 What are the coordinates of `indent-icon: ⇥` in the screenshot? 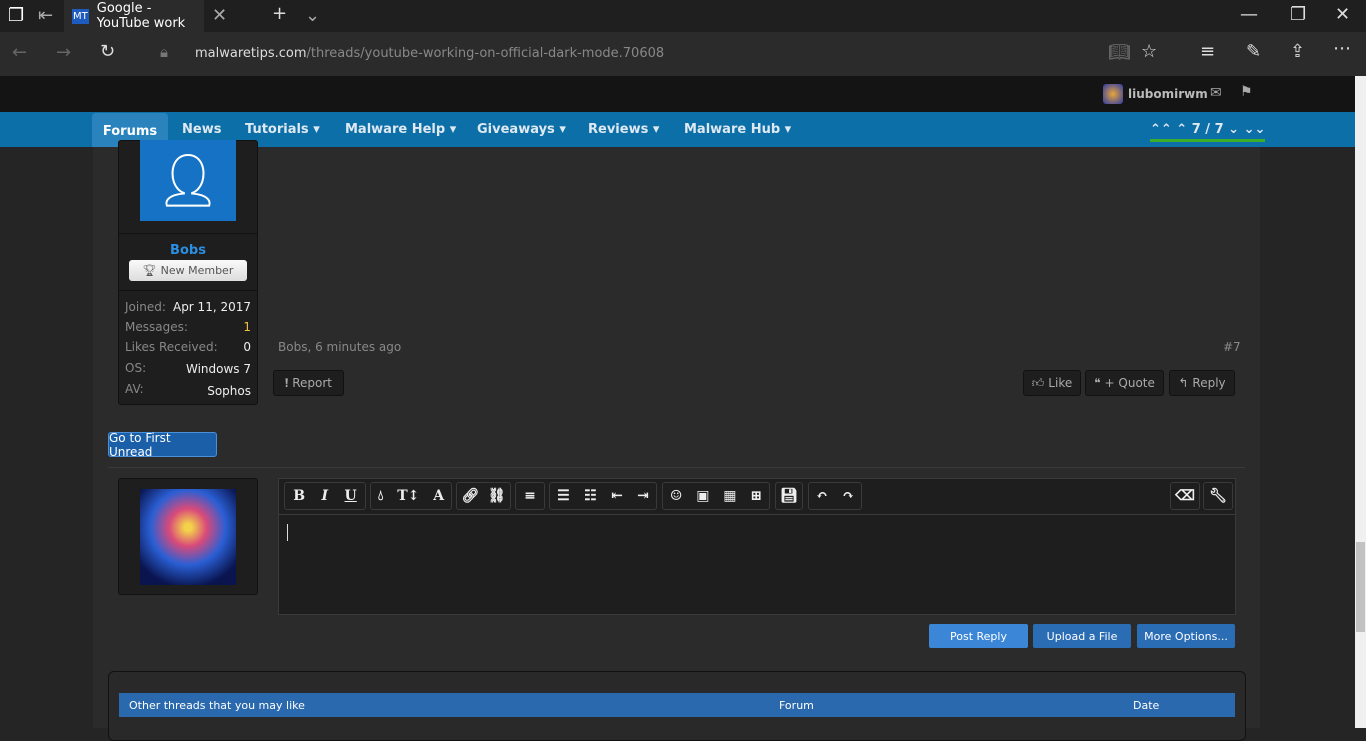 It's located at (643, 496).